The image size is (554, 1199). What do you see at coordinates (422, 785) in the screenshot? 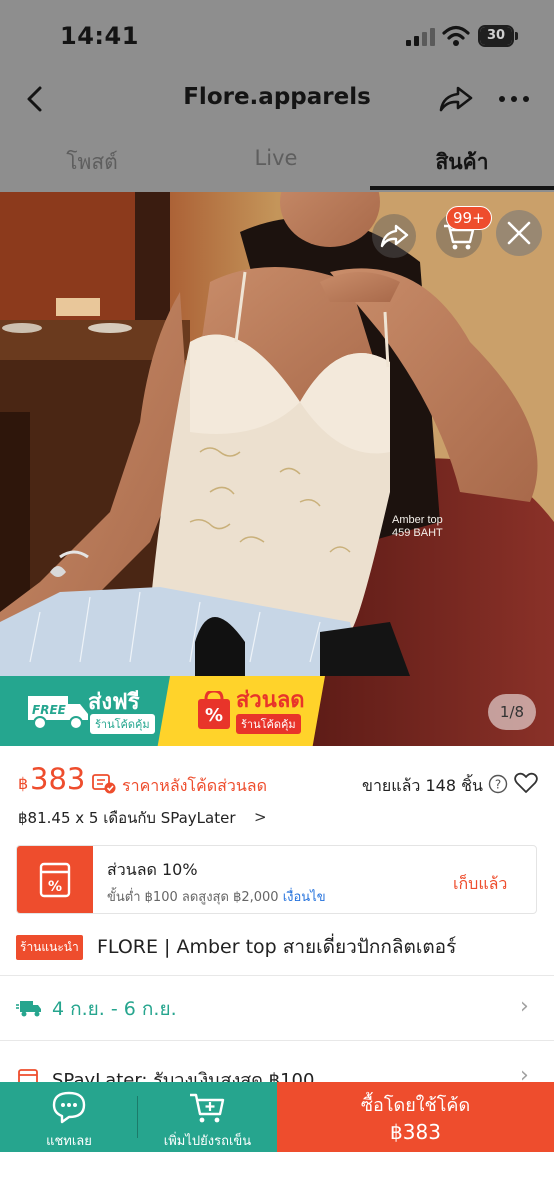
I see `sold-count: ขายแล้ว 148 ชิ้น` at bounding box center [422, 785].